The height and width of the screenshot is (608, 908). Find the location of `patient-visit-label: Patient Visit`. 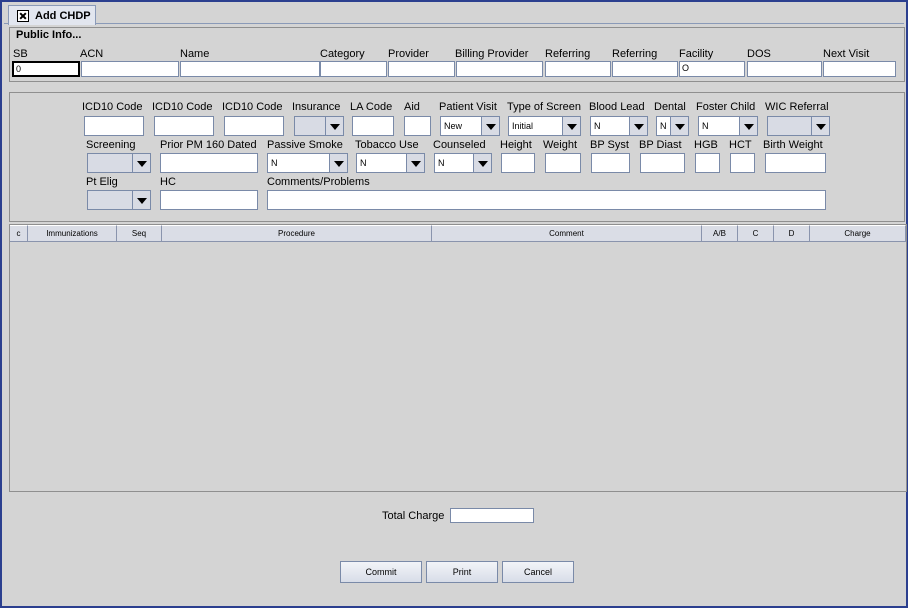

patient-visit-label: Patient Visit is located at coordinates (468, 107).